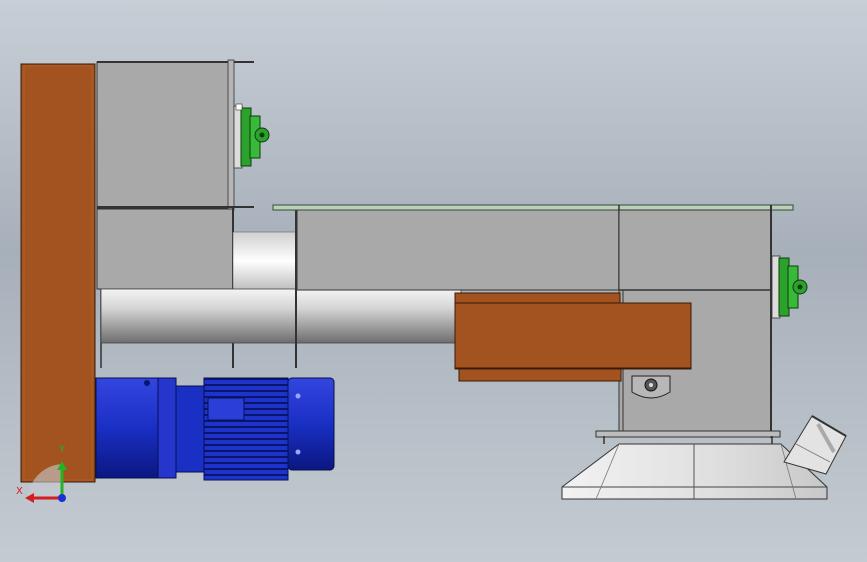  I want to click on upper-housing, so click(175, 135).